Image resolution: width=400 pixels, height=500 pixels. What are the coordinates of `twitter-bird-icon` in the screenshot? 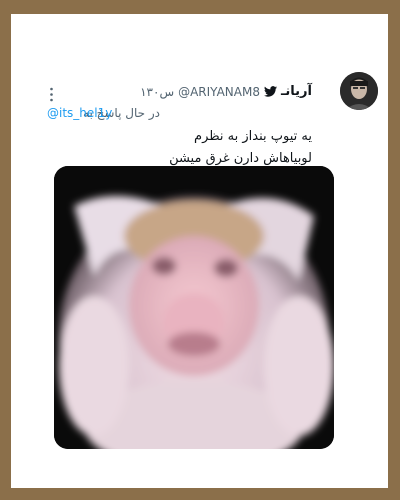 It's located at (270, 91).